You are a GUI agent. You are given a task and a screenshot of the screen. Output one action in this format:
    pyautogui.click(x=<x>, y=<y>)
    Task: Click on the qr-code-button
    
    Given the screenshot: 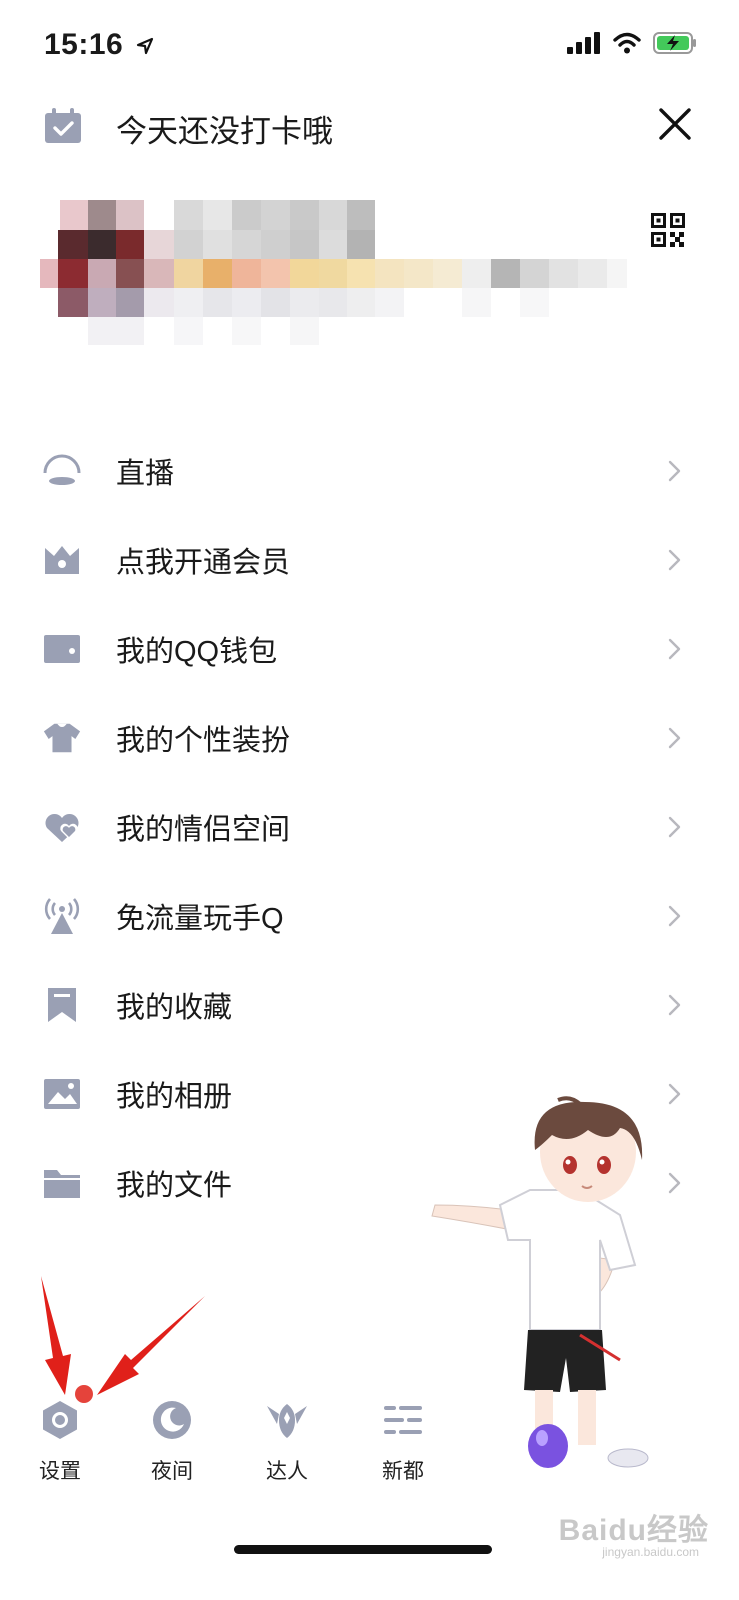 What is the action you would take?
    pyautogui.click(x=668, y=230)
    